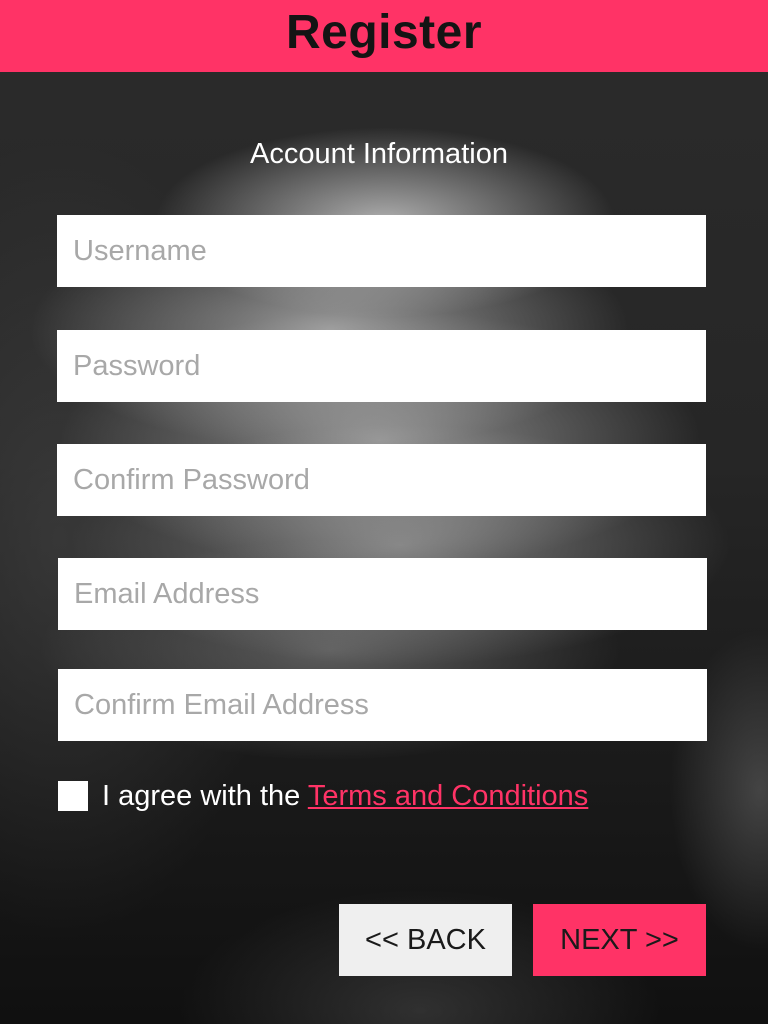 This screenshot has width=768, height=1024. Describe the element at coordinates (619, 940) in the screenshot. I see `next-button: NEXT >>` at that location.